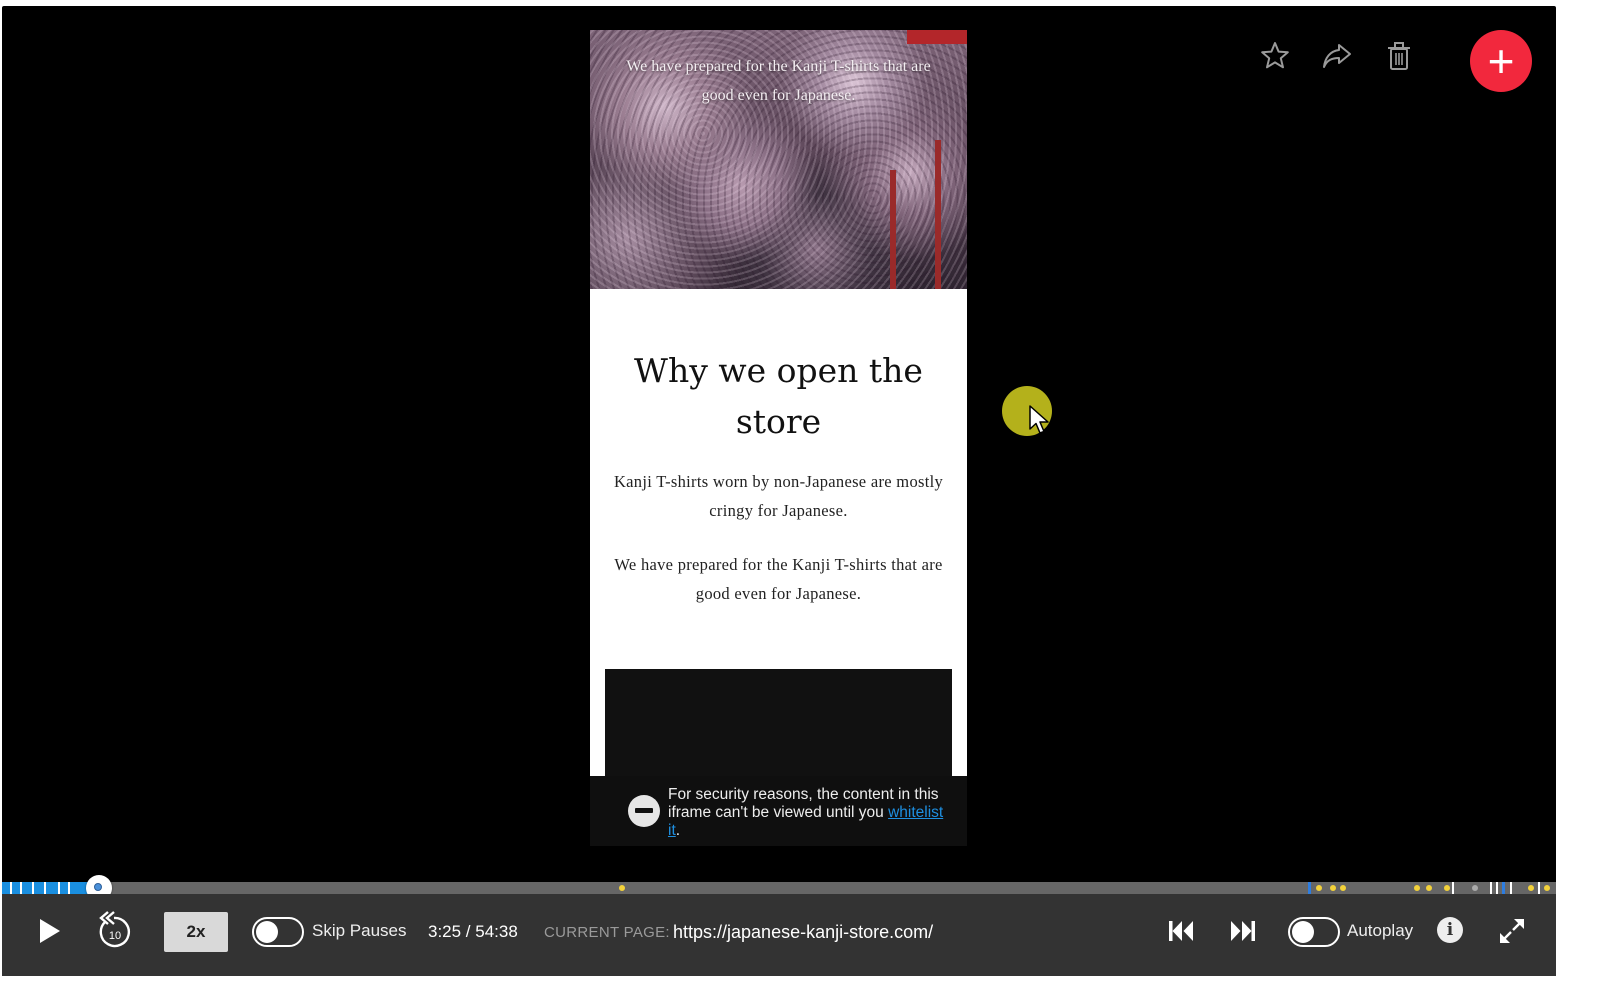  I want to click on play-icon, so click(49, 931).